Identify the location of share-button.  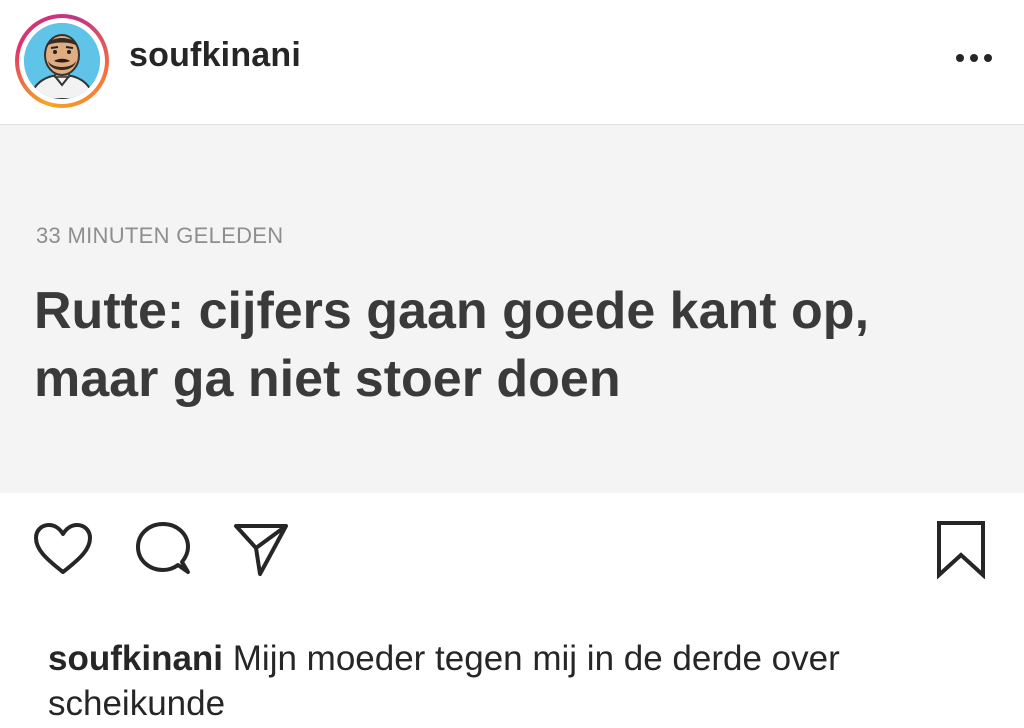
(261, 549).